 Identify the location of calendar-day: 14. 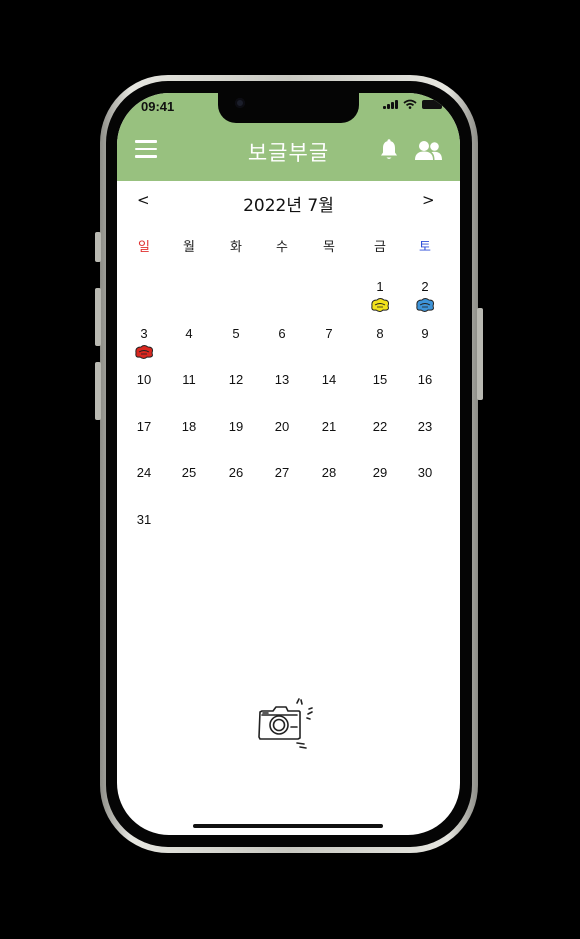
(329, 379).